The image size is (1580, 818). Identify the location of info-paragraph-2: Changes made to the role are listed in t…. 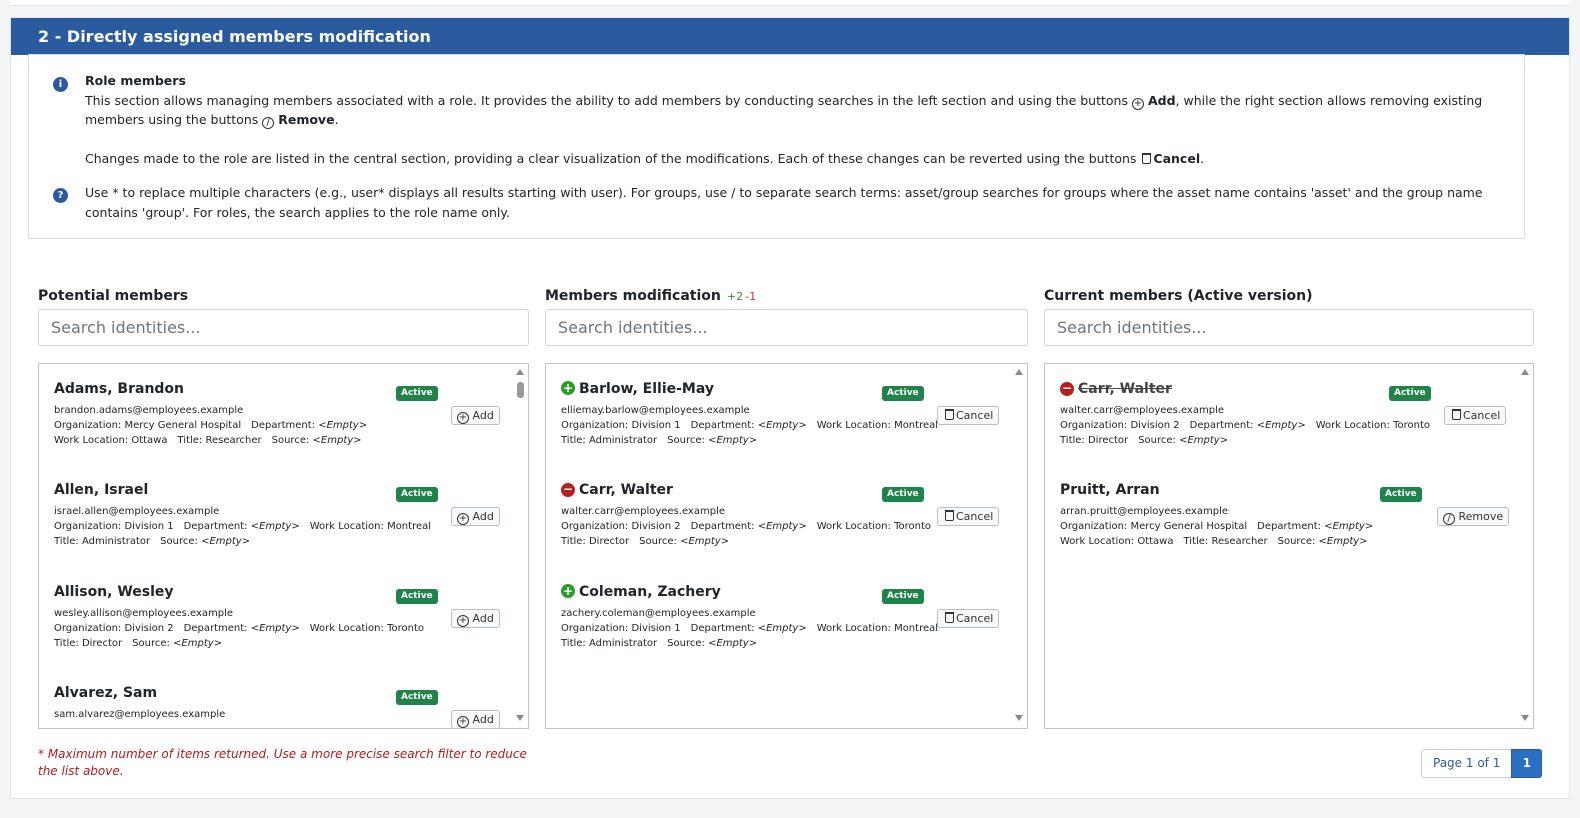
(645, 158).